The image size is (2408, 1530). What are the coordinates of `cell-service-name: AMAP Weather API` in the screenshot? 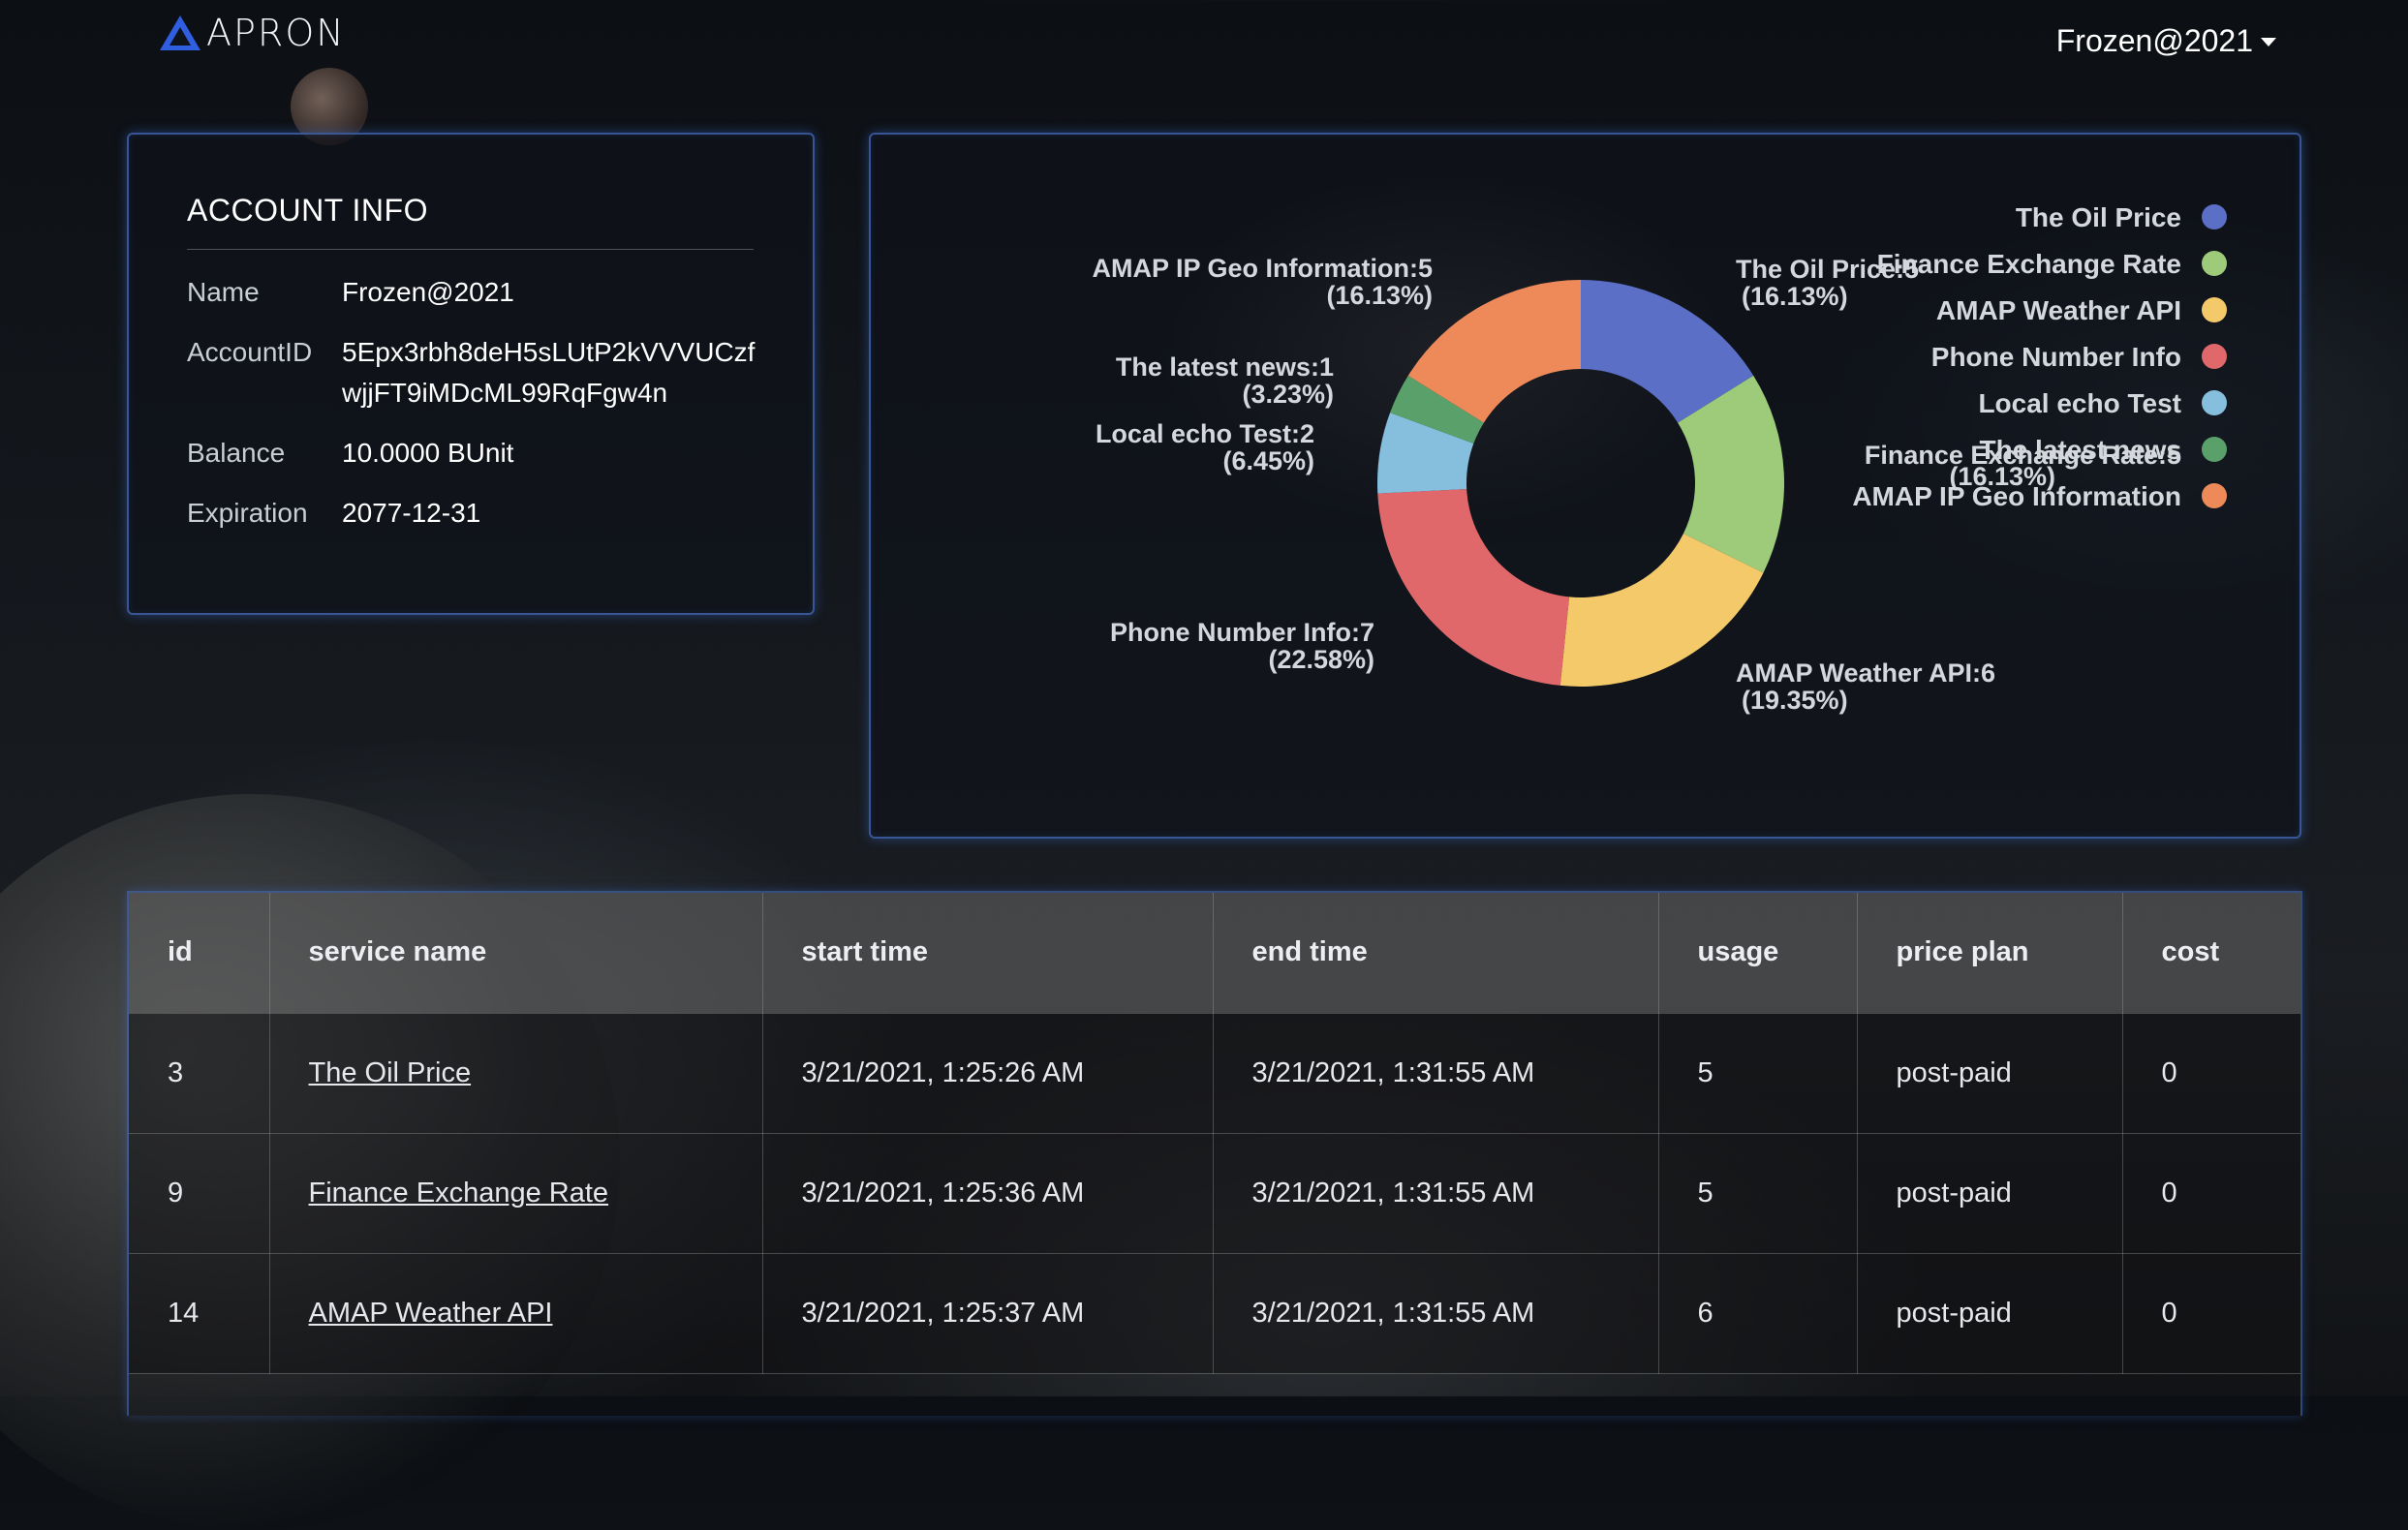 It's located at (516, 1314).